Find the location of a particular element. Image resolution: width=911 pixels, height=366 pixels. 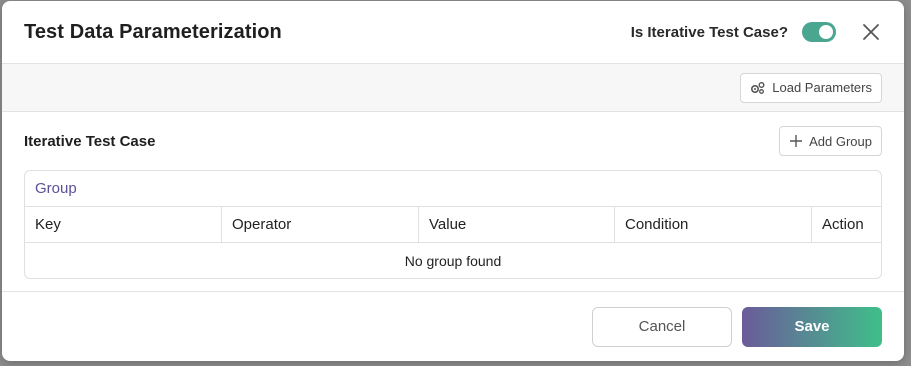

add-group-label: Add Group is located at coordinates (840, 141).